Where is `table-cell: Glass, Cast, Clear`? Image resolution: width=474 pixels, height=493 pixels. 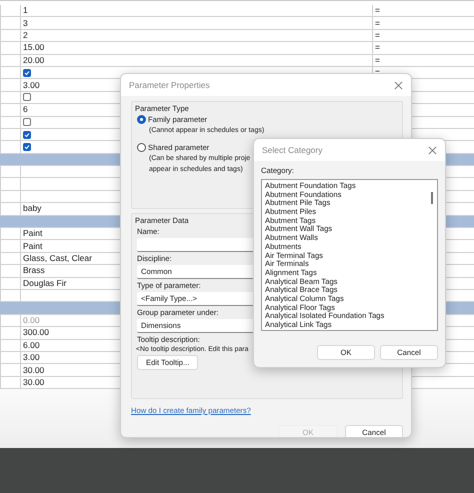
table-cell: Glass, Cast, Clear is located at coordinates (57, 258).